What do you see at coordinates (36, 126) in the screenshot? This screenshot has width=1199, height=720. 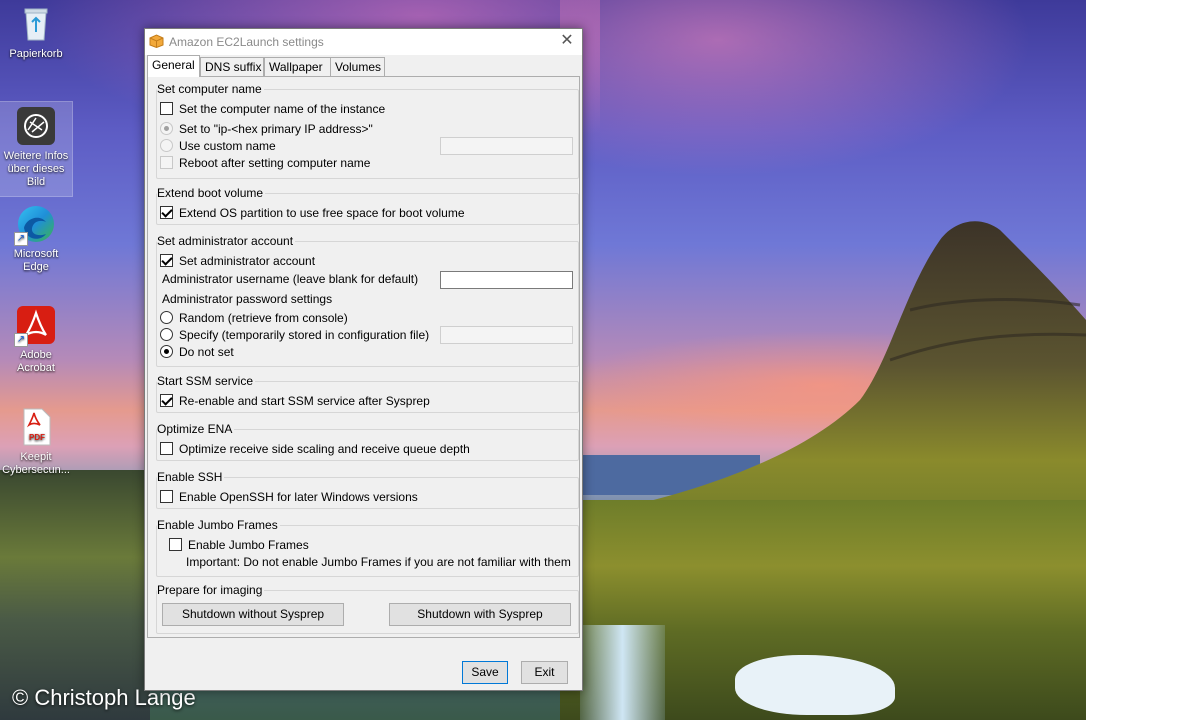 I see `camera-lens-icon` at bounding box center [36, 126].